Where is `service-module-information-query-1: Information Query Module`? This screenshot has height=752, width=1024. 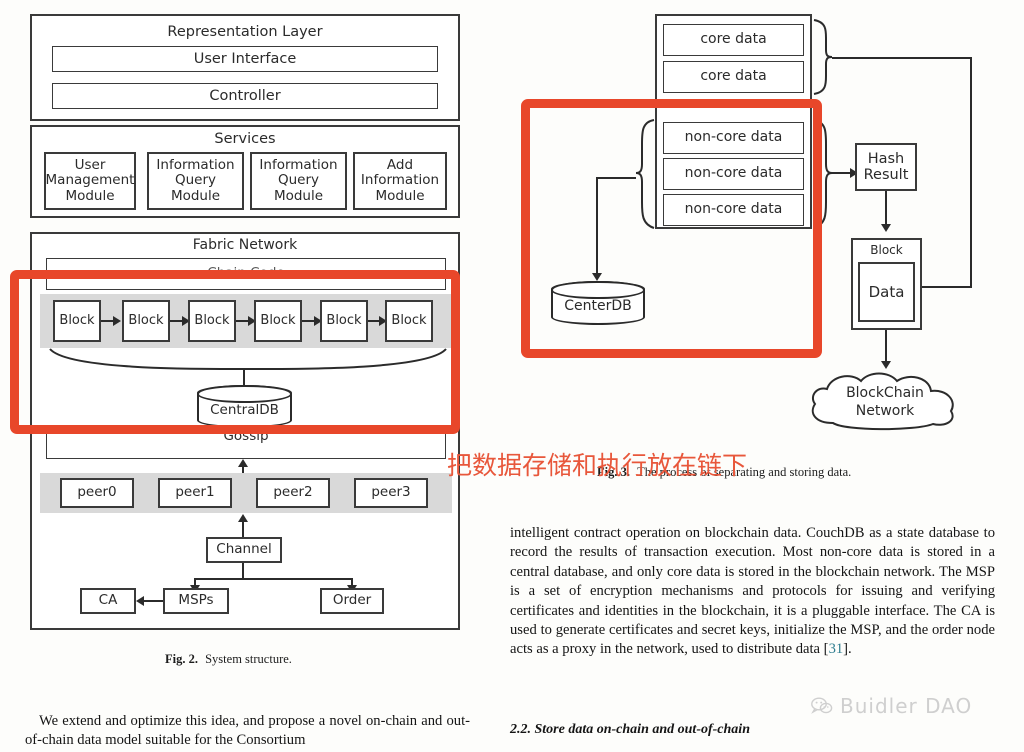 service-module-information-query-1: Information Query Module is located at coordinates (195, 181).